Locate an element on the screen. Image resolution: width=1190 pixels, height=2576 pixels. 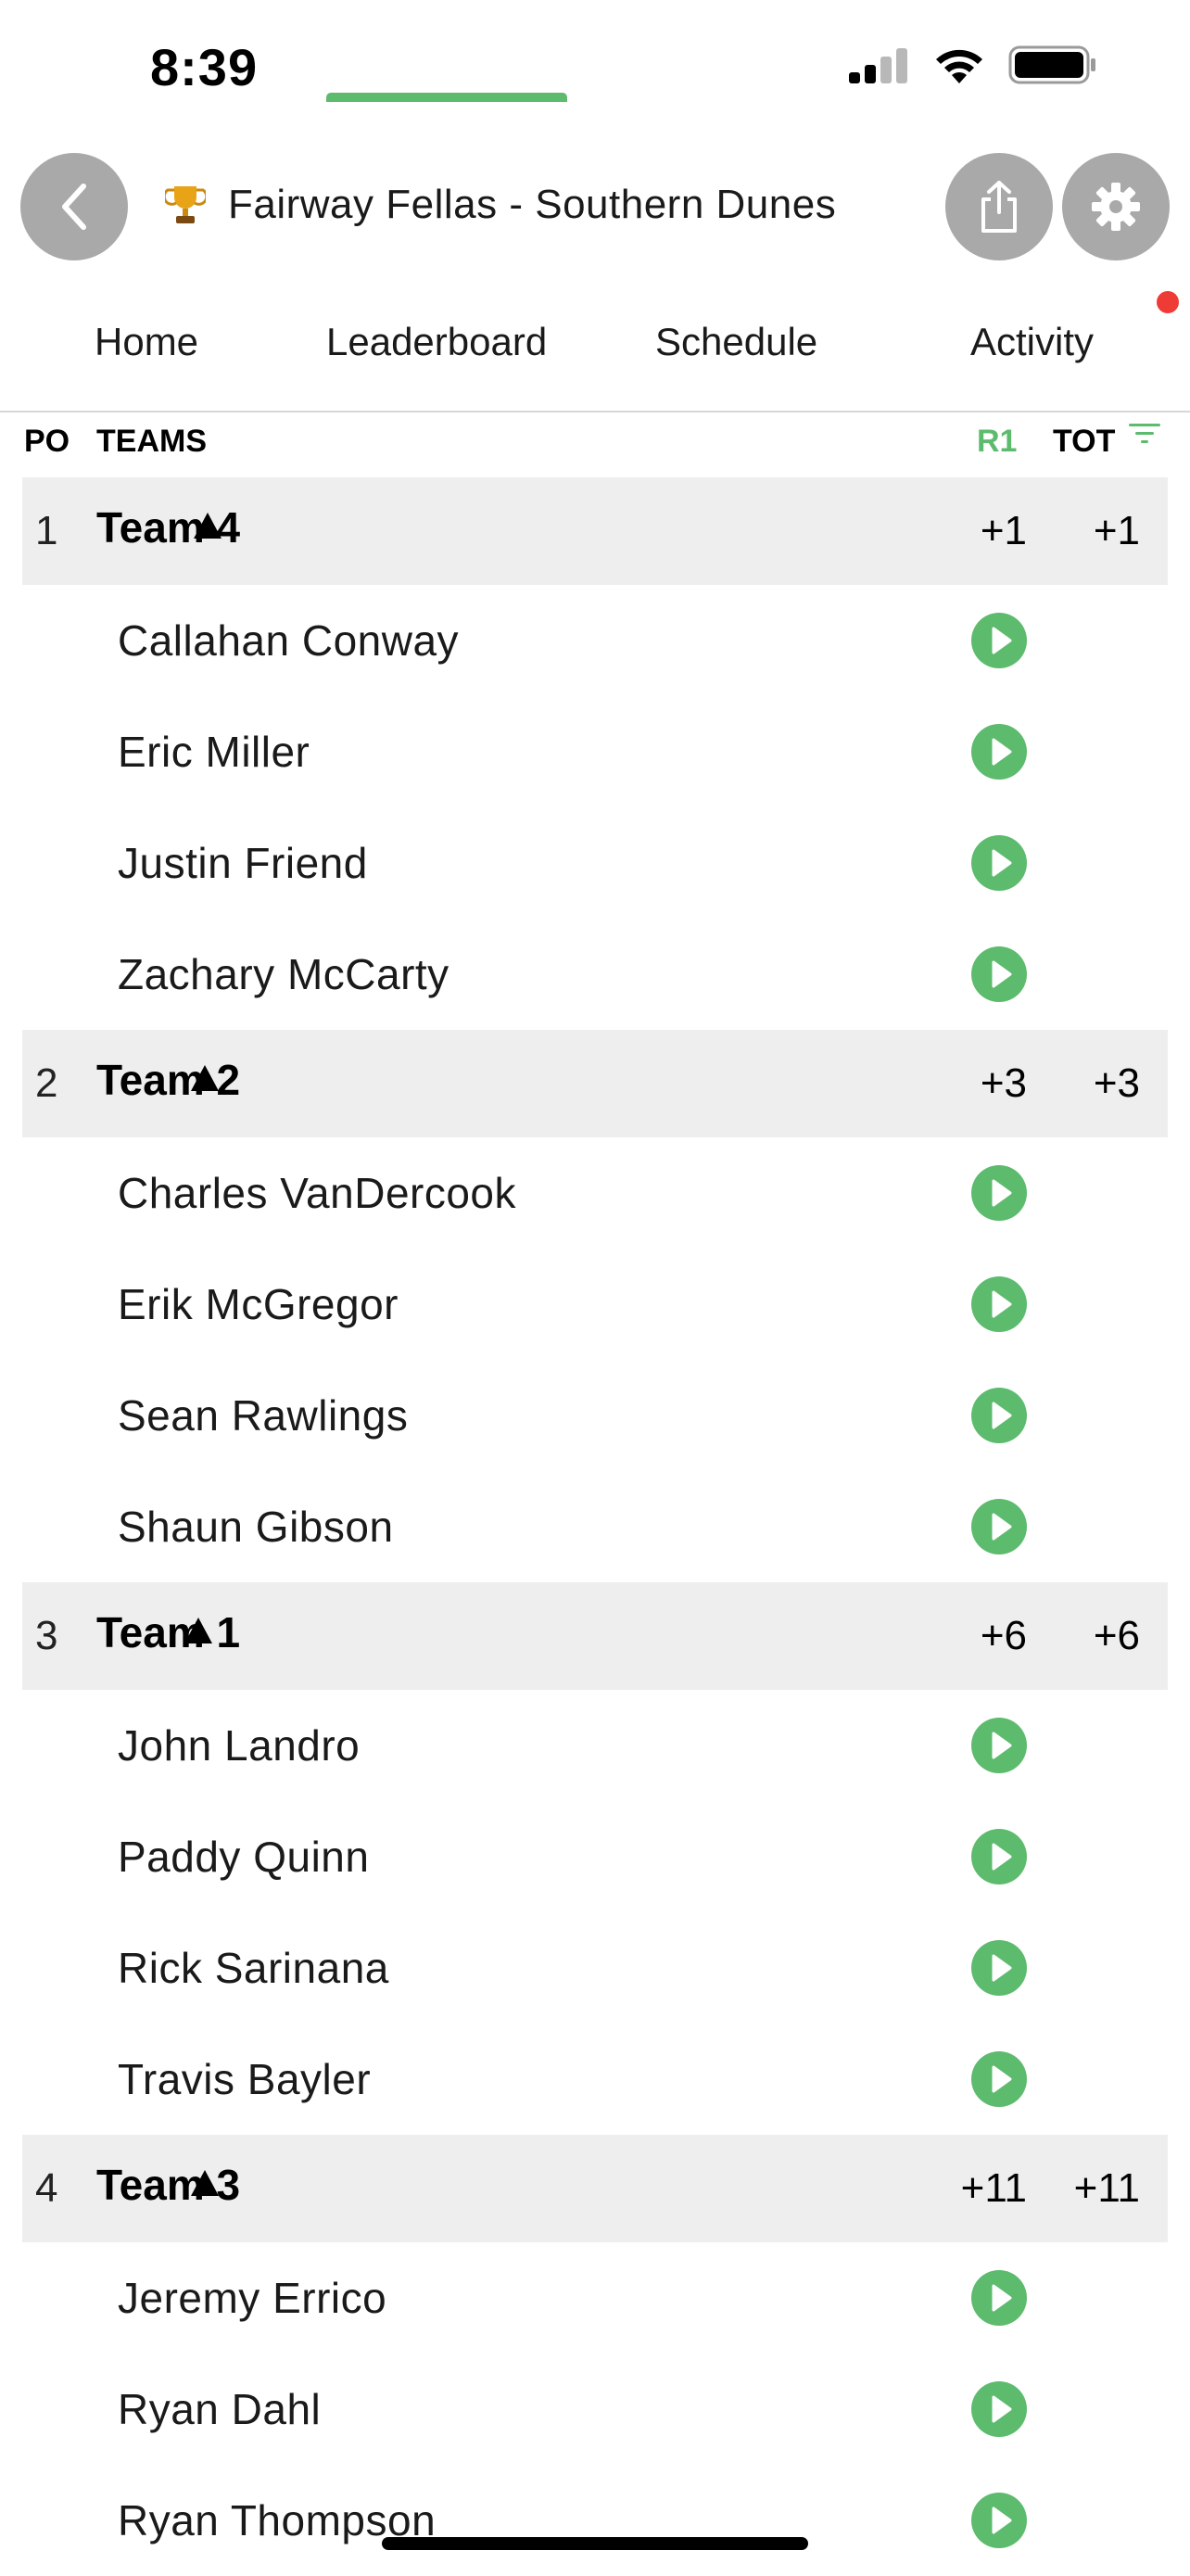
player-row: Shaun Gibson is located at coordinates (595, 1526).